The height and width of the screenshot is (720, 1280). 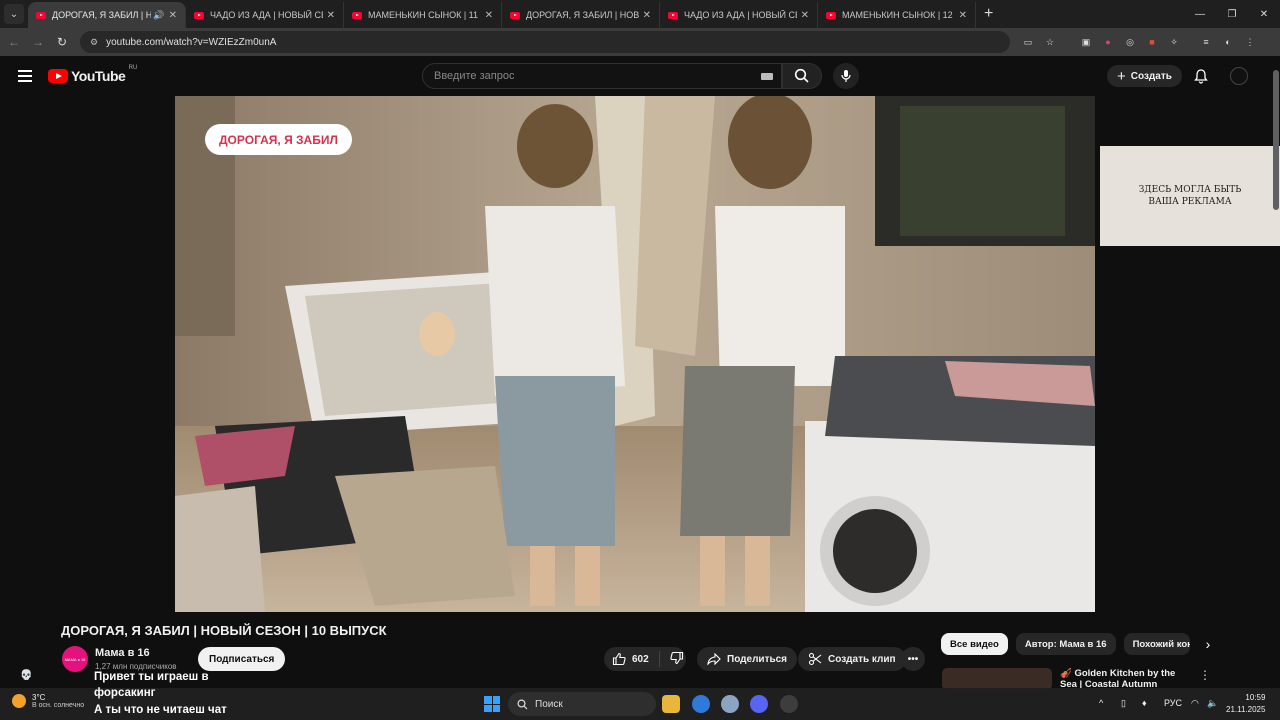 I want to click on weather-widget: 3°C В осн. солнечно, so click(x=48, y=701).